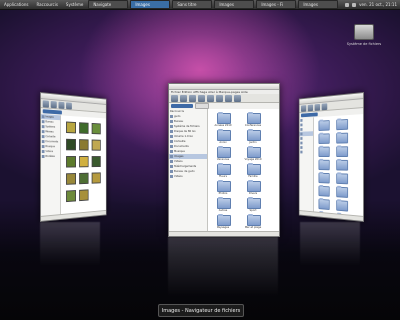  I want to click on stop-icon, so click(201, 98).